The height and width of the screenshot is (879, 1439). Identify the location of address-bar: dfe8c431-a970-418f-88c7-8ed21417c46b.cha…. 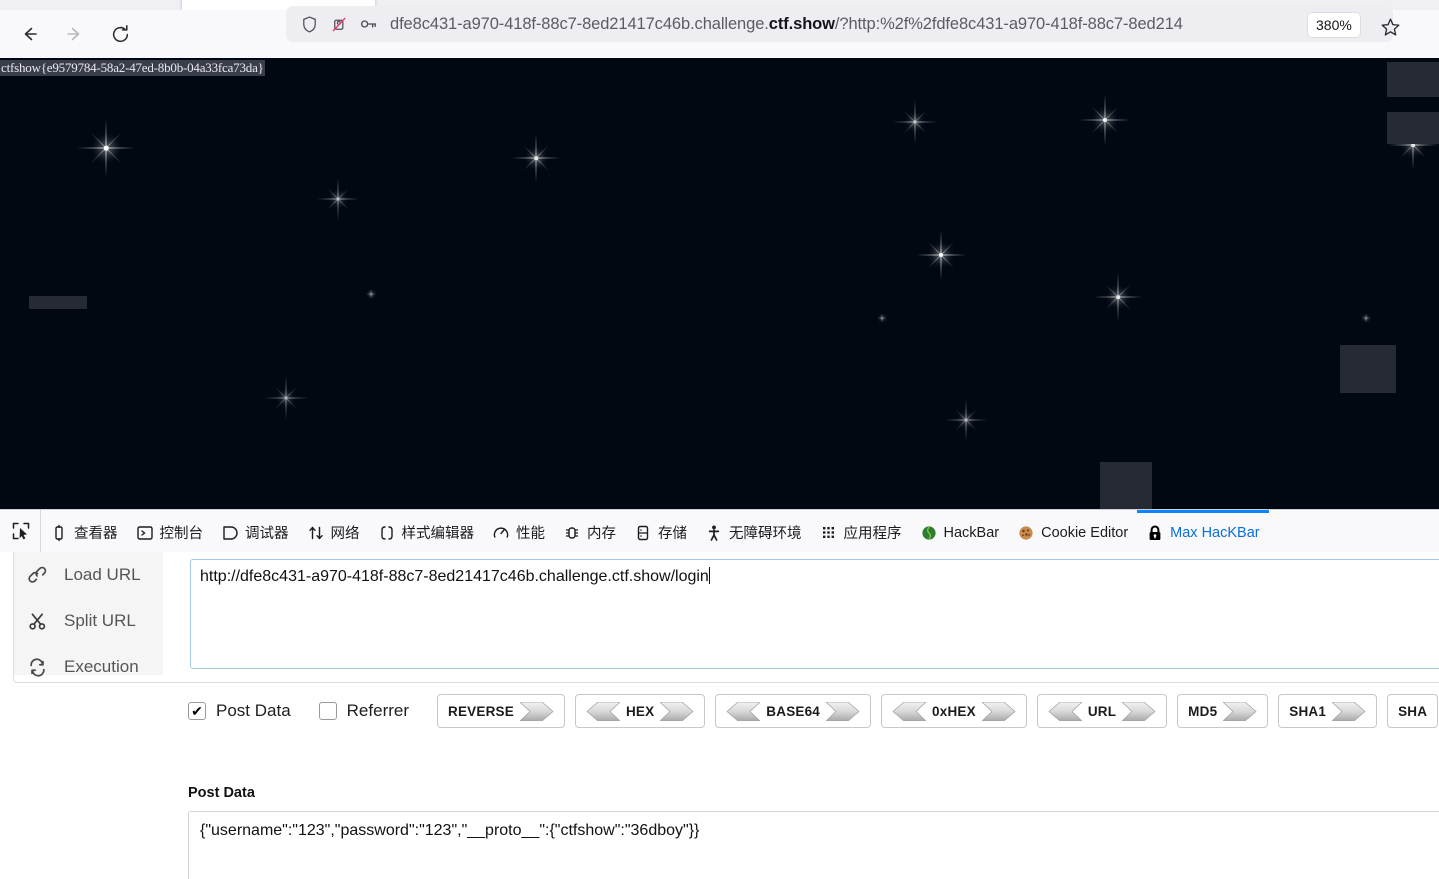
(839, 24).